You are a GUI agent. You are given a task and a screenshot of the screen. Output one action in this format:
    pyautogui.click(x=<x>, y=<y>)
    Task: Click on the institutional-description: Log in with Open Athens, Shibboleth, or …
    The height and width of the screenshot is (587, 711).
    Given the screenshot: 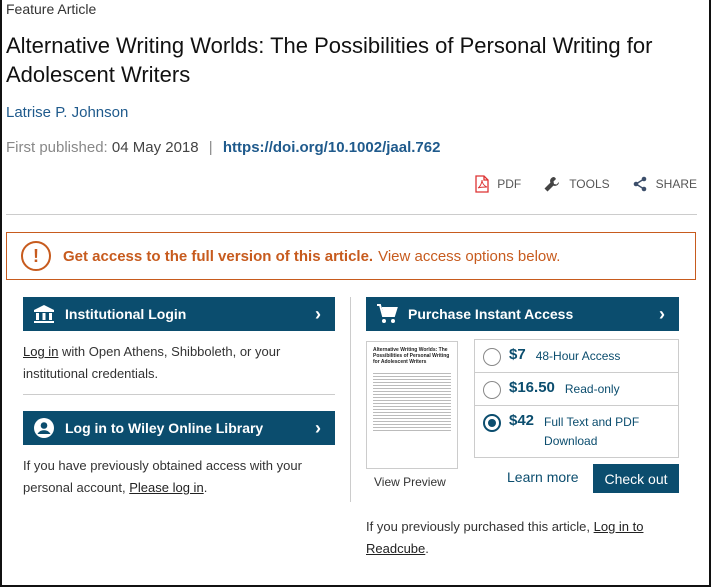 What is the action you would take?
    pyautogui.click(x=179, y=363)
    